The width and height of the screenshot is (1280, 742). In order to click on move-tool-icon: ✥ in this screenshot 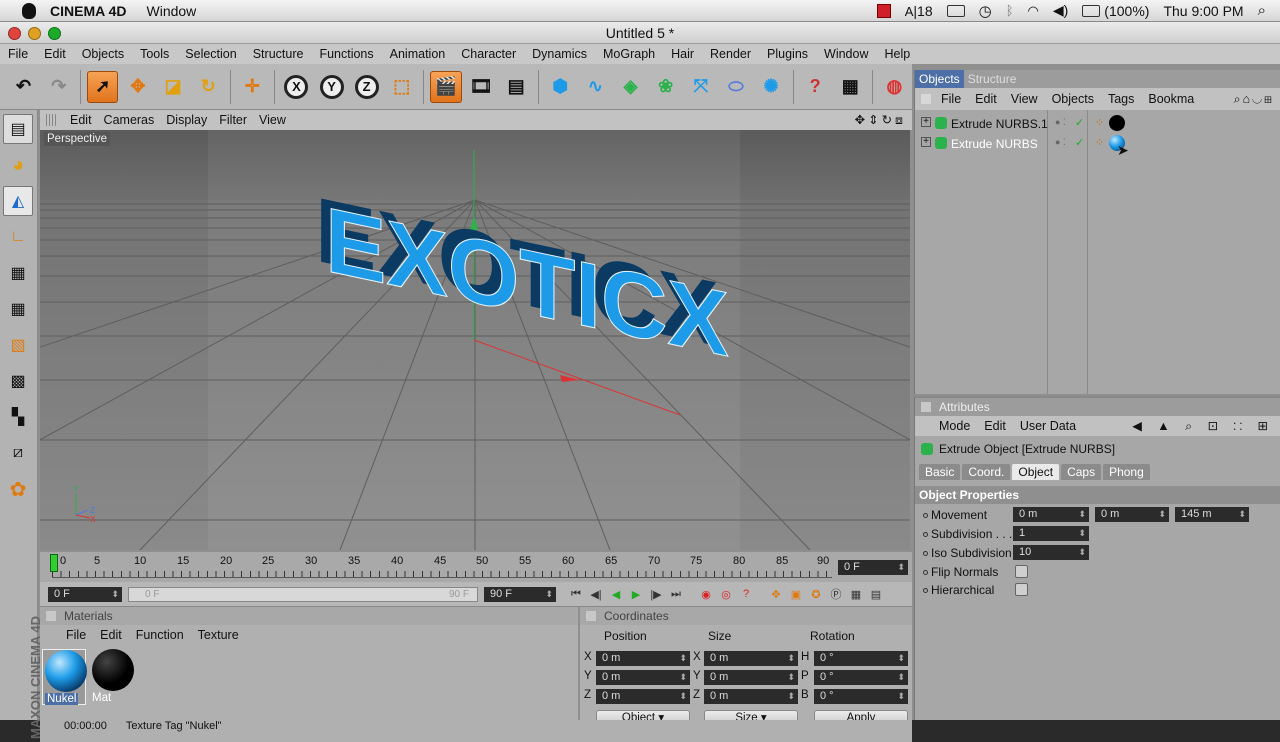, I will do `click(137, 87)`.